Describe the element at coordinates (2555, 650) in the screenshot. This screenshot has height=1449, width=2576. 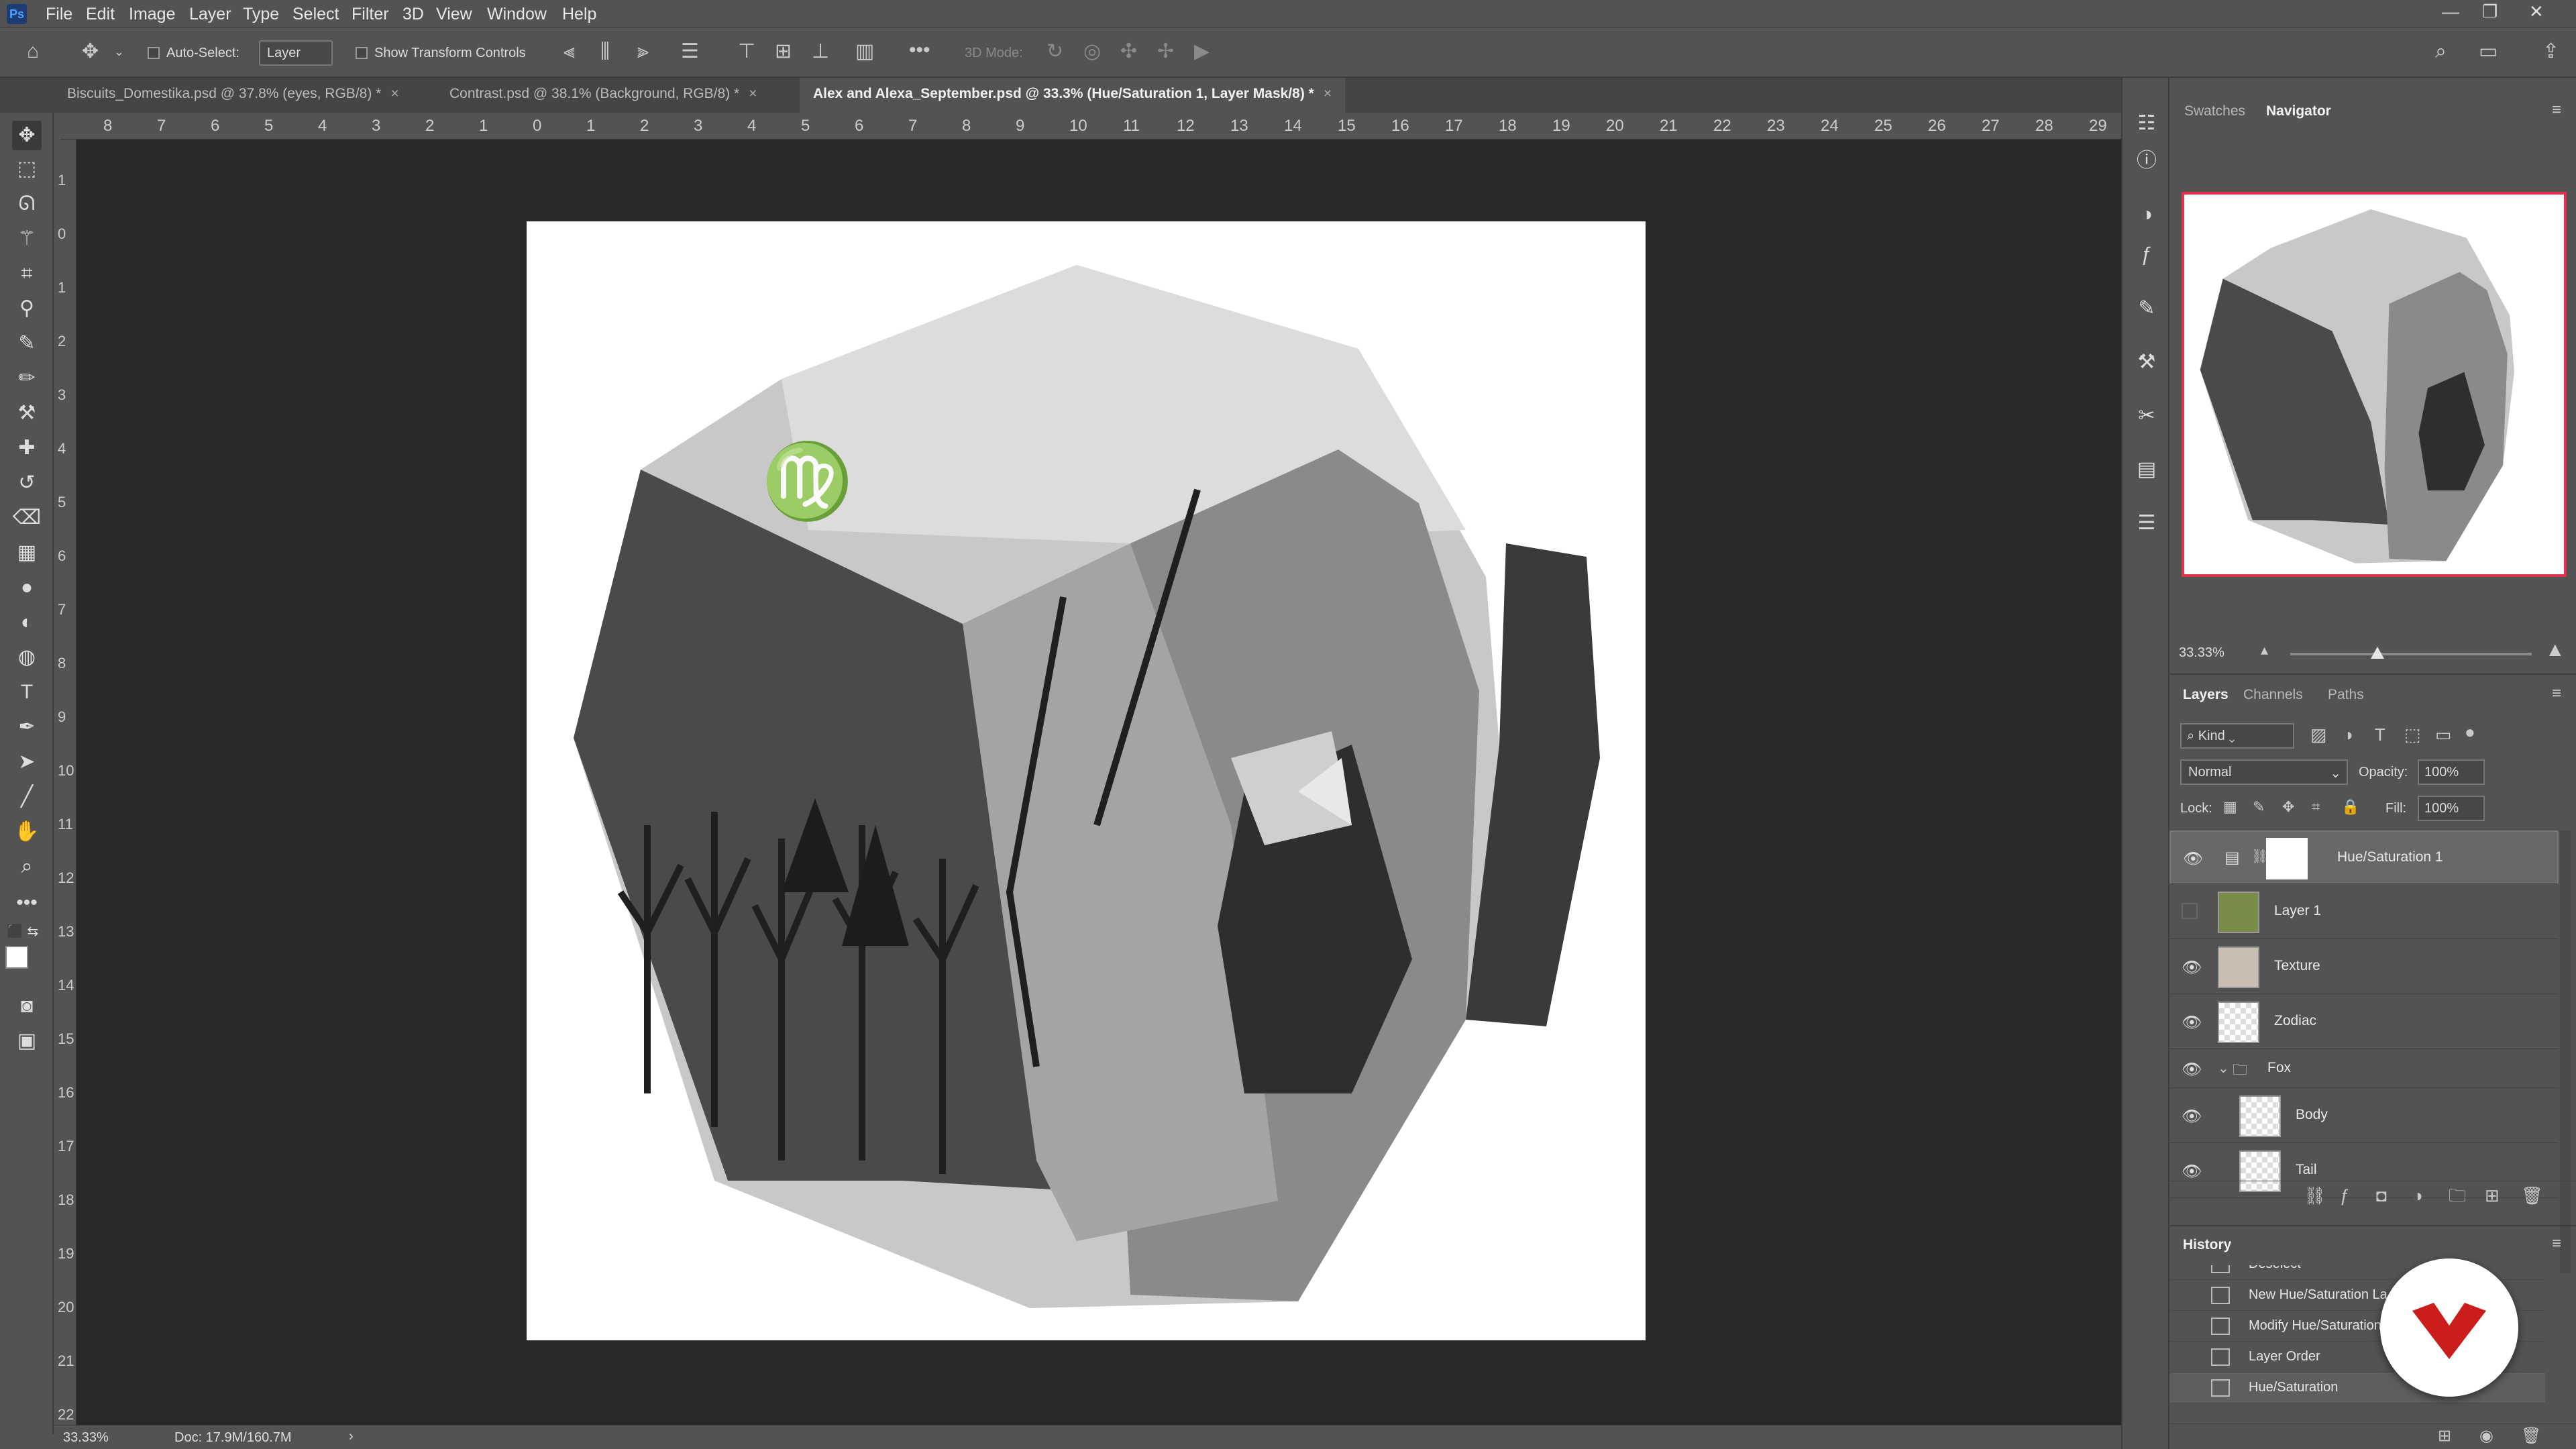
I see `zoom-in-icon: ▲` at that location.